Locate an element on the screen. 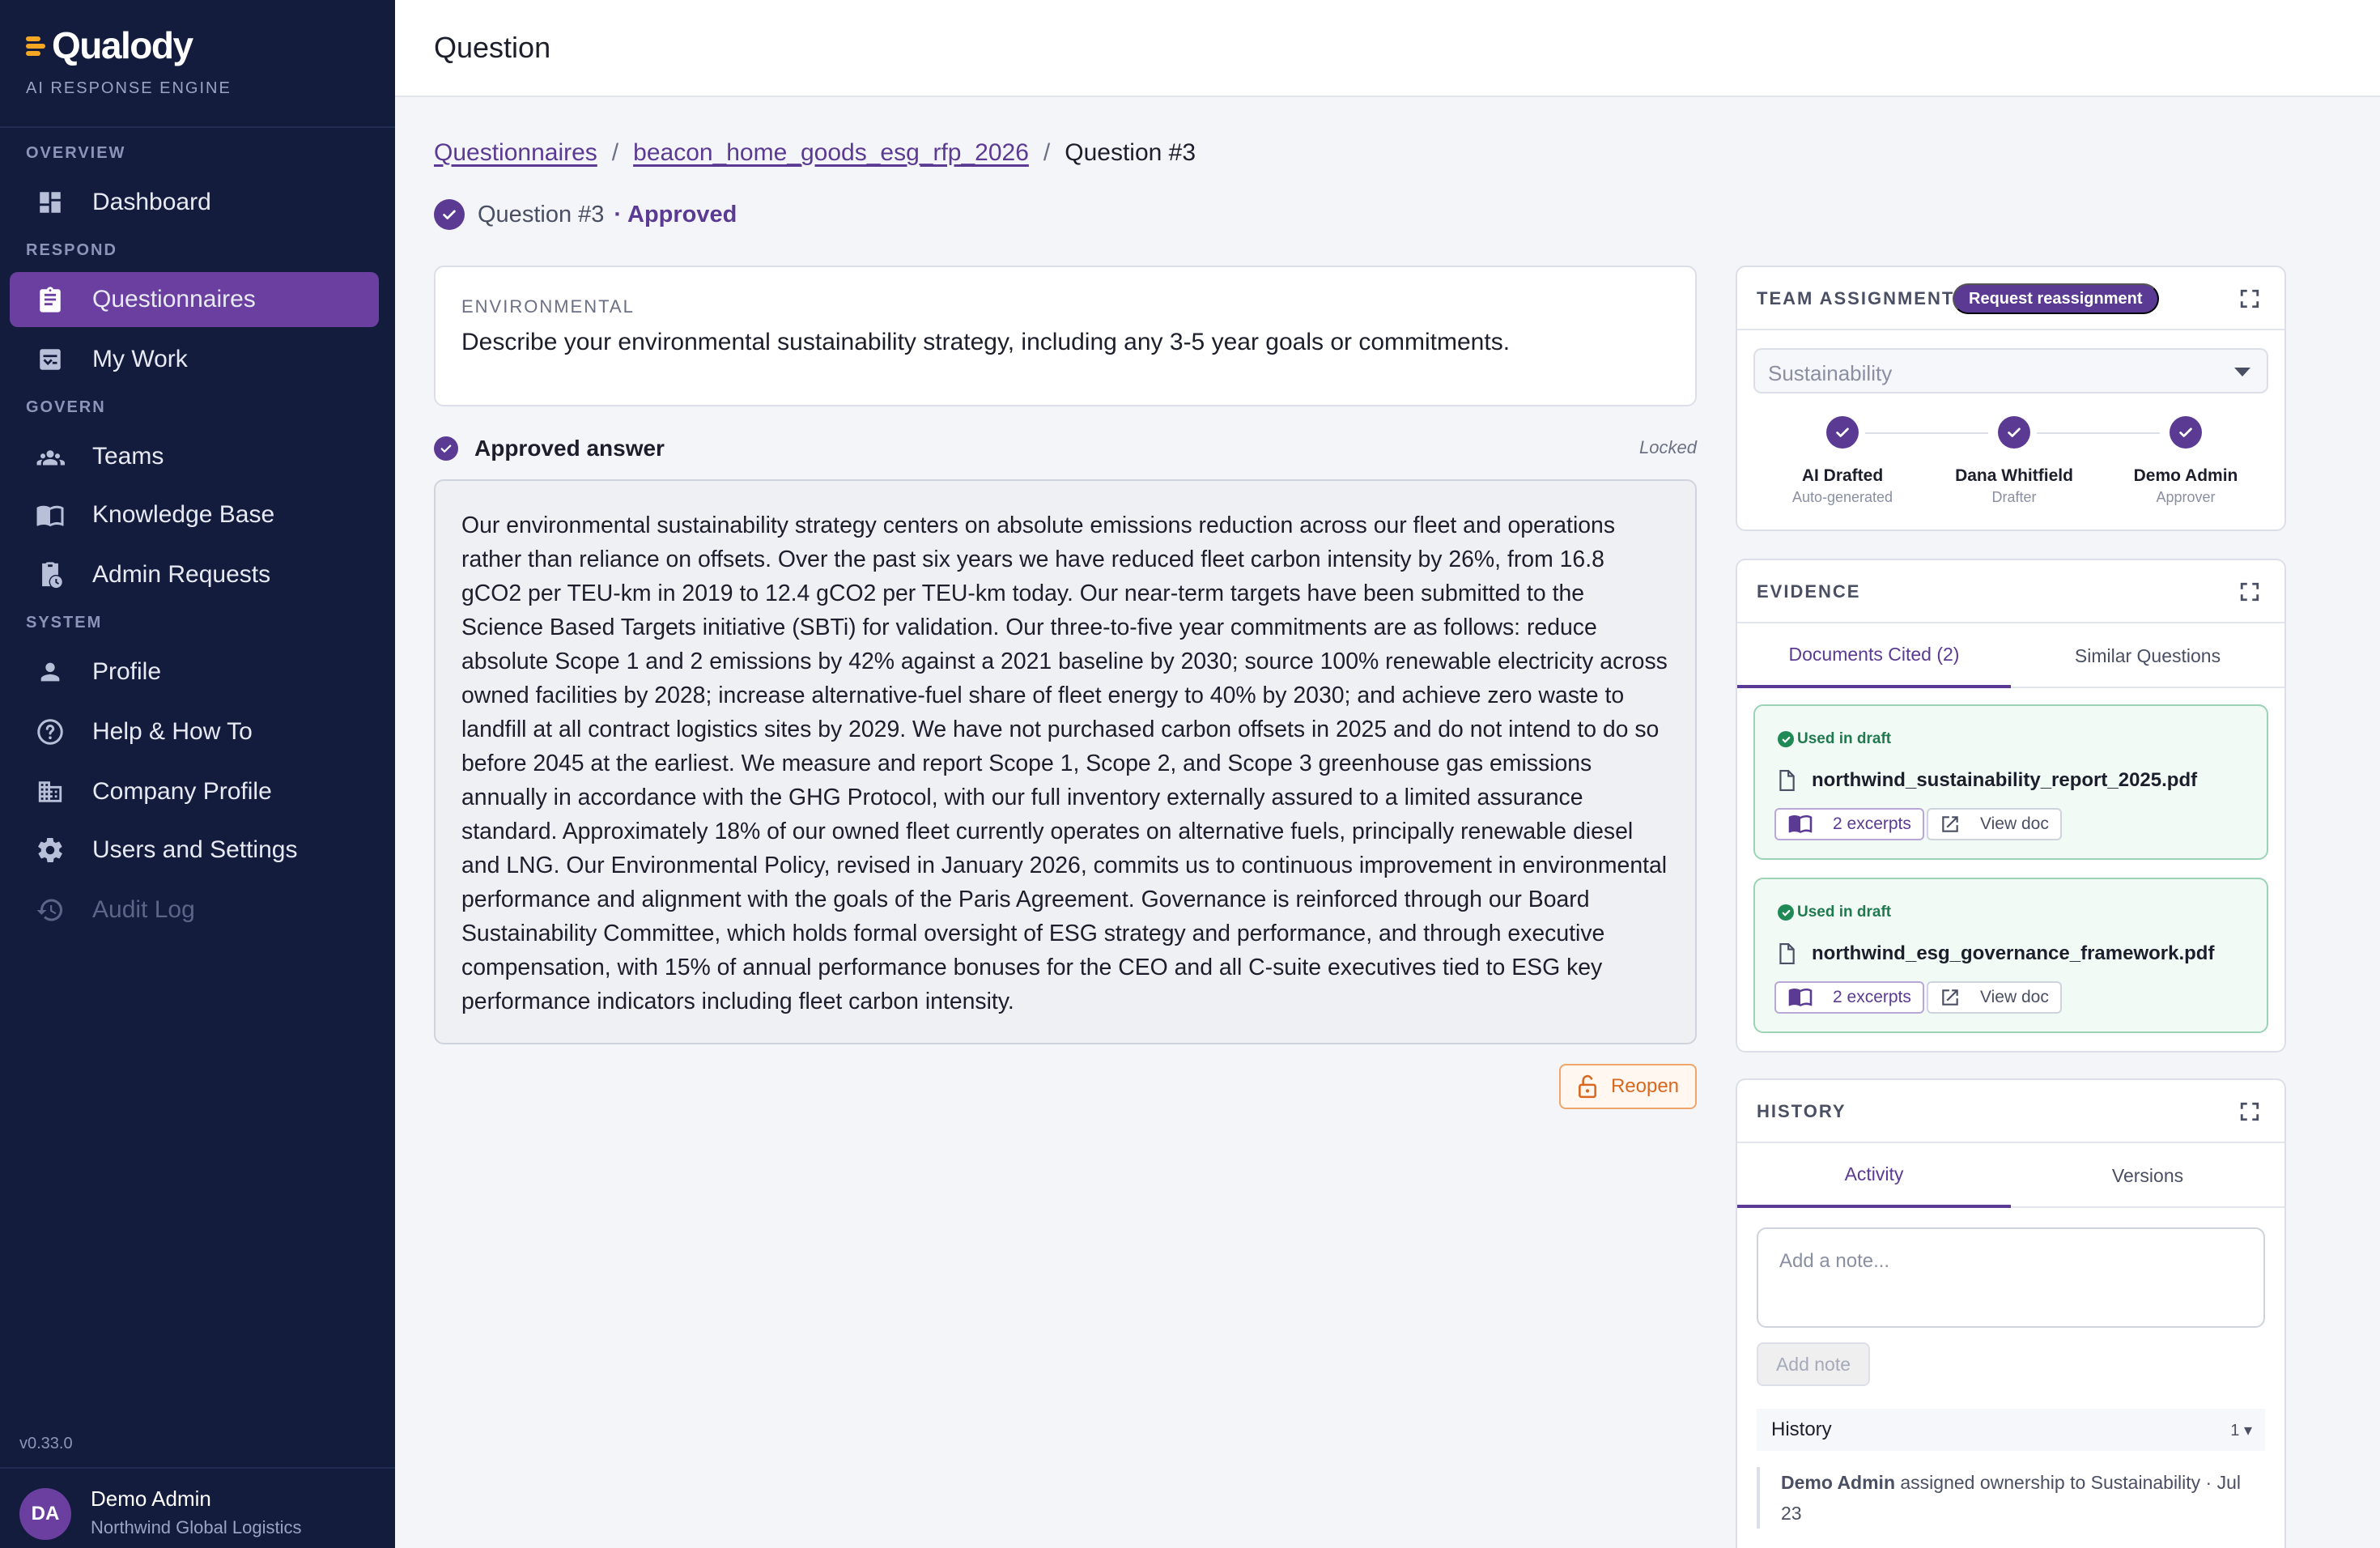 This screenshot has height=1548, width=2380. history-tabs: Activity Versions is located at coordinates (2010, 1175).